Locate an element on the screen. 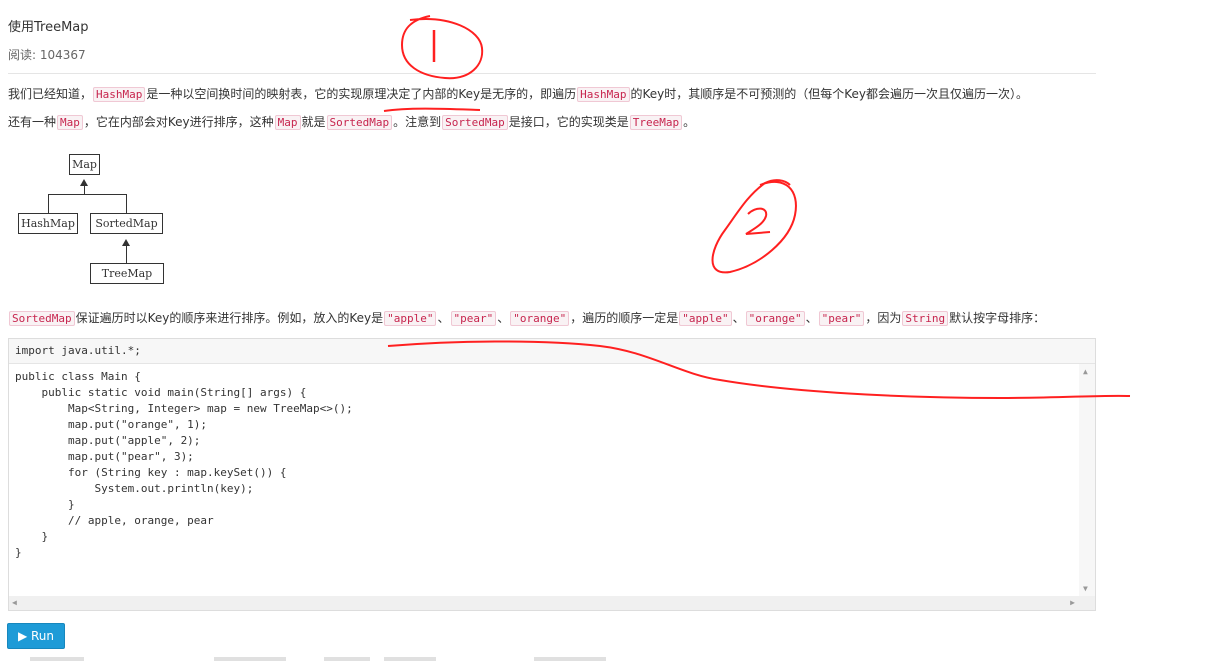 The width and height of the screenshot is (1206, 661). code-line: System.out.println(key); is located at coordinates (134, 488).